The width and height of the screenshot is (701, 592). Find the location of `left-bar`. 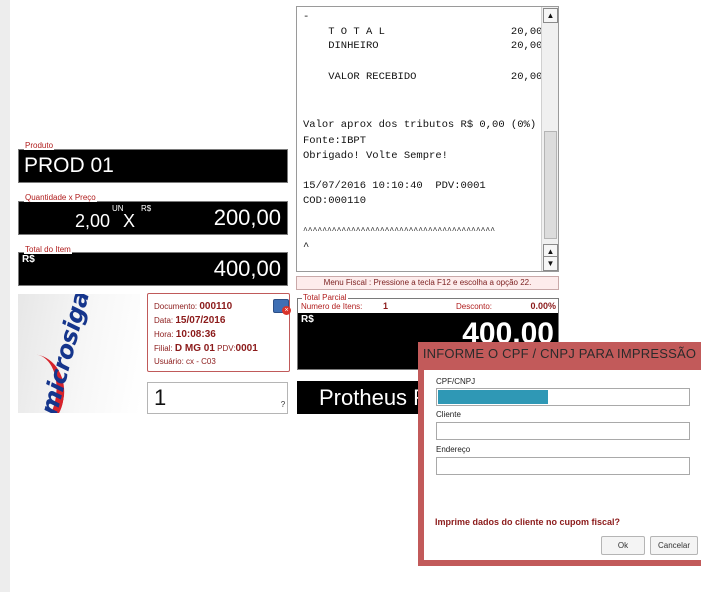

left-bar is located at coordinates (5, 296).